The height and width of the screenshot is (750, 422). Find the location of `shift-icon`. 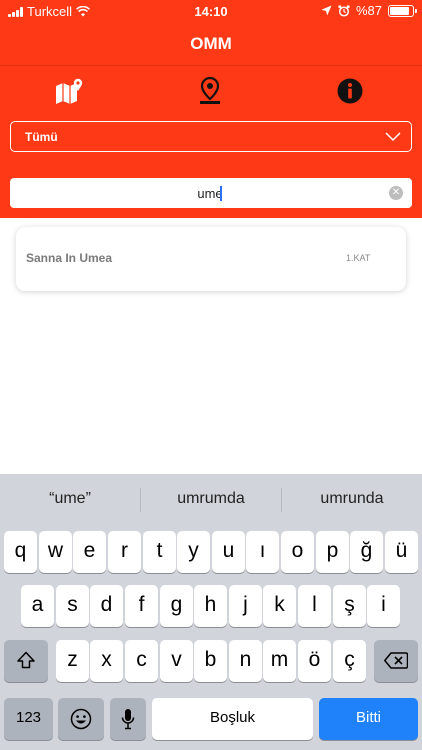

shift-icon is located at coordinates (26, 660).